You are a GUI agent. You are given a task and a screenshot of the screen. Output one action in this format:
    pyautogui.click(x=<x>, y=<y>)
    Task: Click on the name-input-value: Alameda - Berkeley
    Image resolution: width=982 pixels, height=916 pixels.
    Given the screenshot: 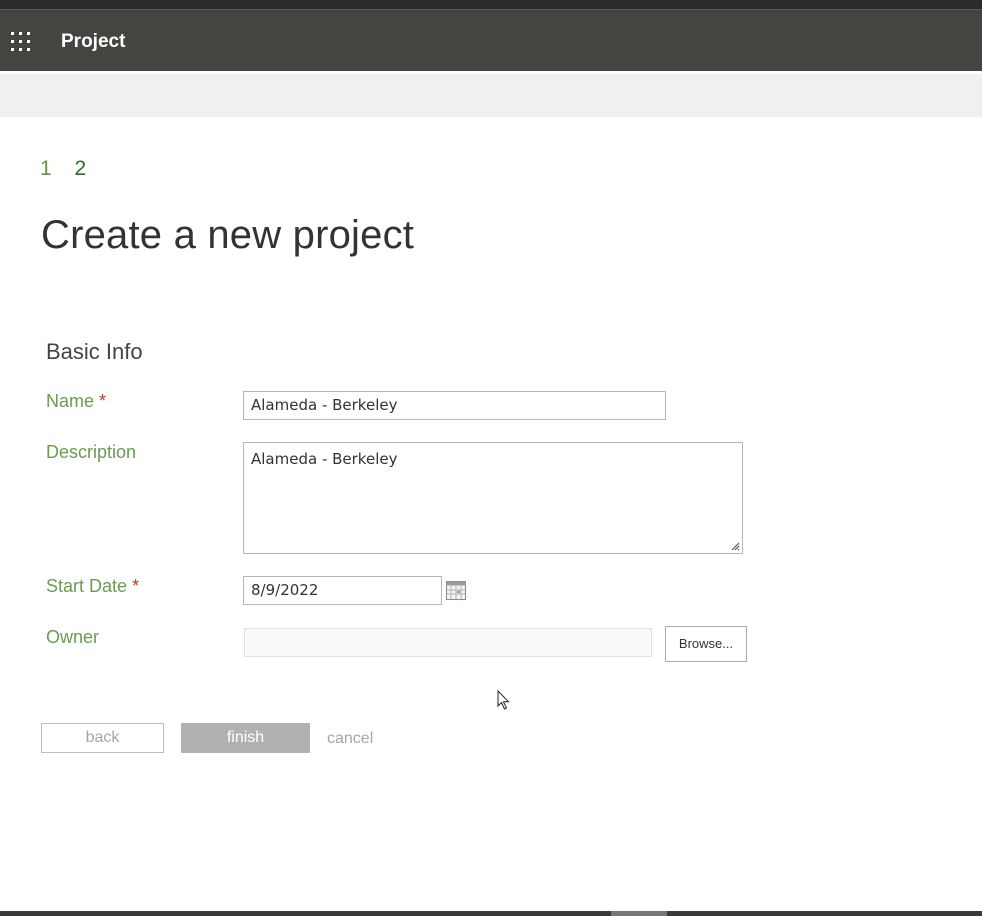 What is the action you would take?
    pyautogui.click(x=324, y=405)
    